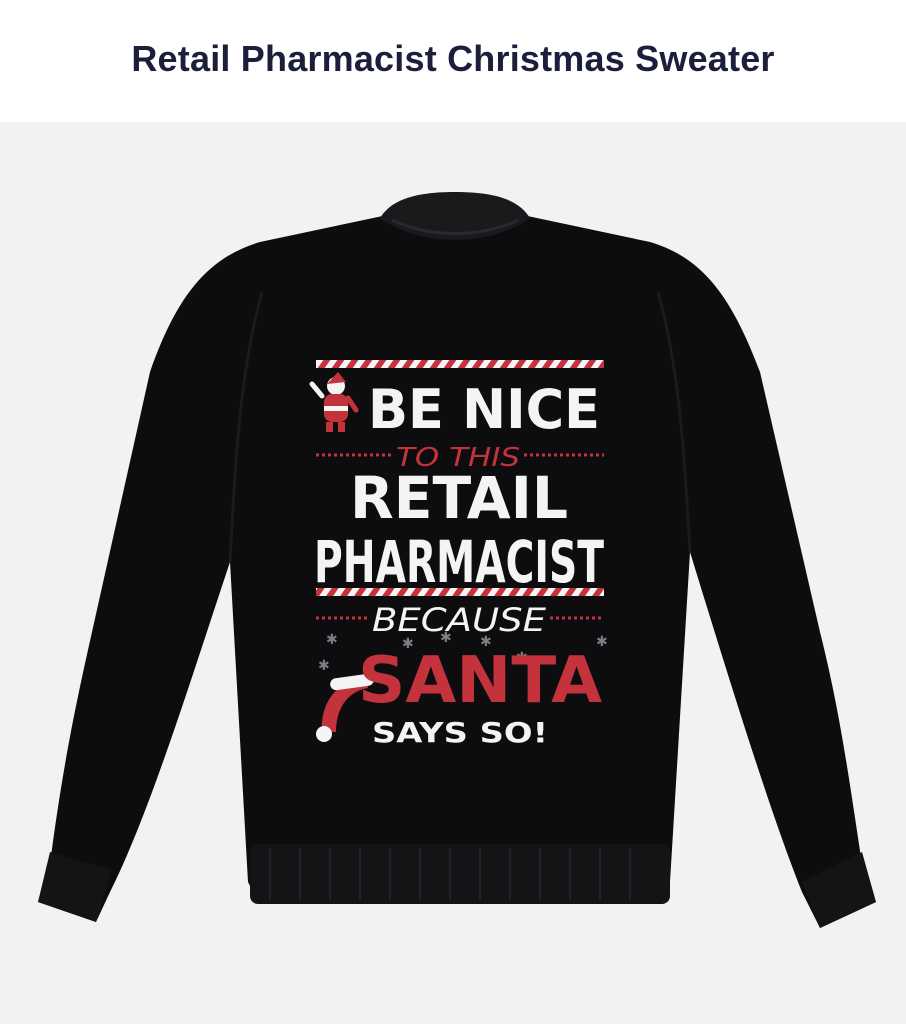 The image size is (906, 1024). Describe the element at coordinates (480, 681) in the screenshot. I see `design-line-santa: SANTA` at that location.